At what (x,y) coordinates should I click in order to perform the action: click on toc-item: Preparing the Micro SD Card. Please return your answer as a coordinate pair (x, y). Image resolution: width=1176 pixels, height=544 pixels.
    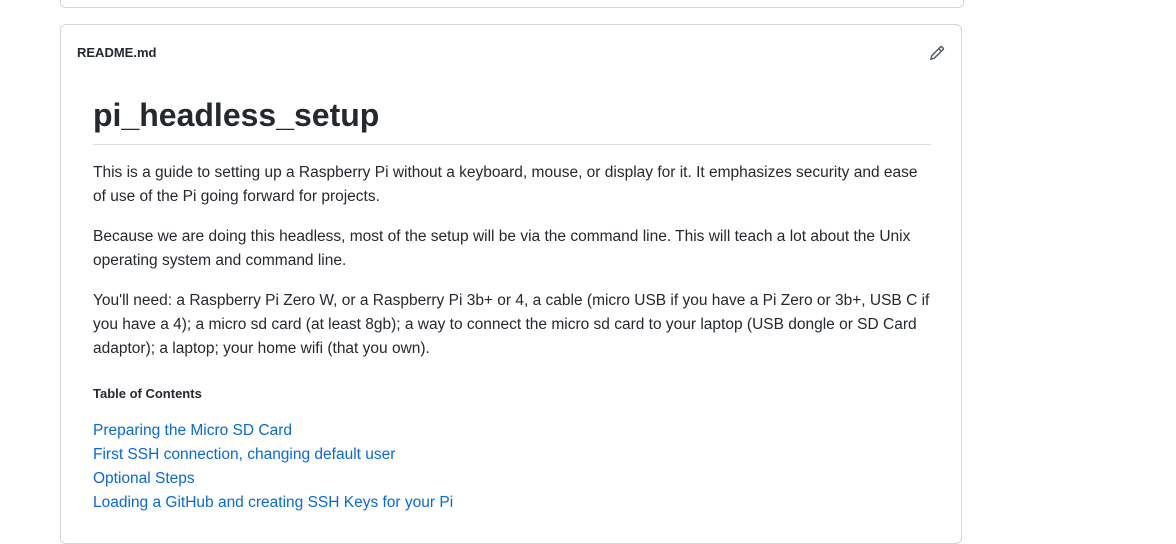
    Looking at the image, I should click on (512, 431).